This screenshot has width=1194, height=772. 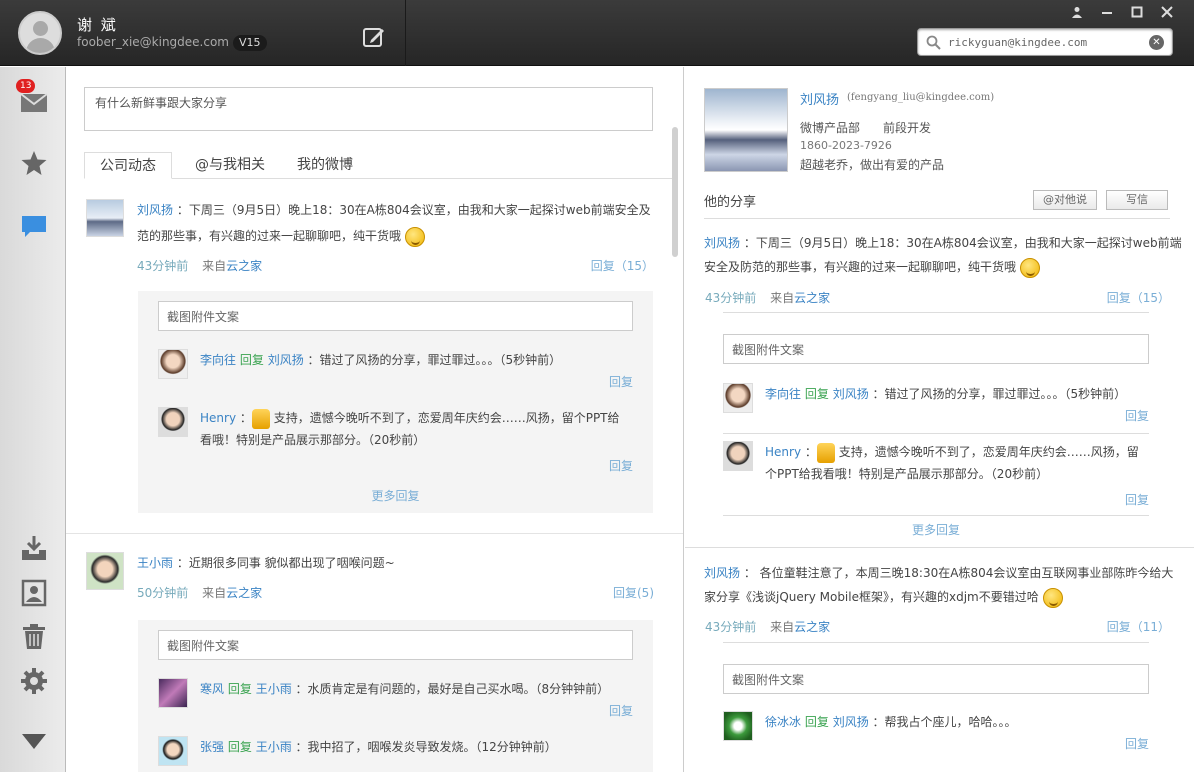 I want to click on title-bar: 谢 斌 foober_xie@kingdee.com V15 ✕, so click(x=597, y=33).